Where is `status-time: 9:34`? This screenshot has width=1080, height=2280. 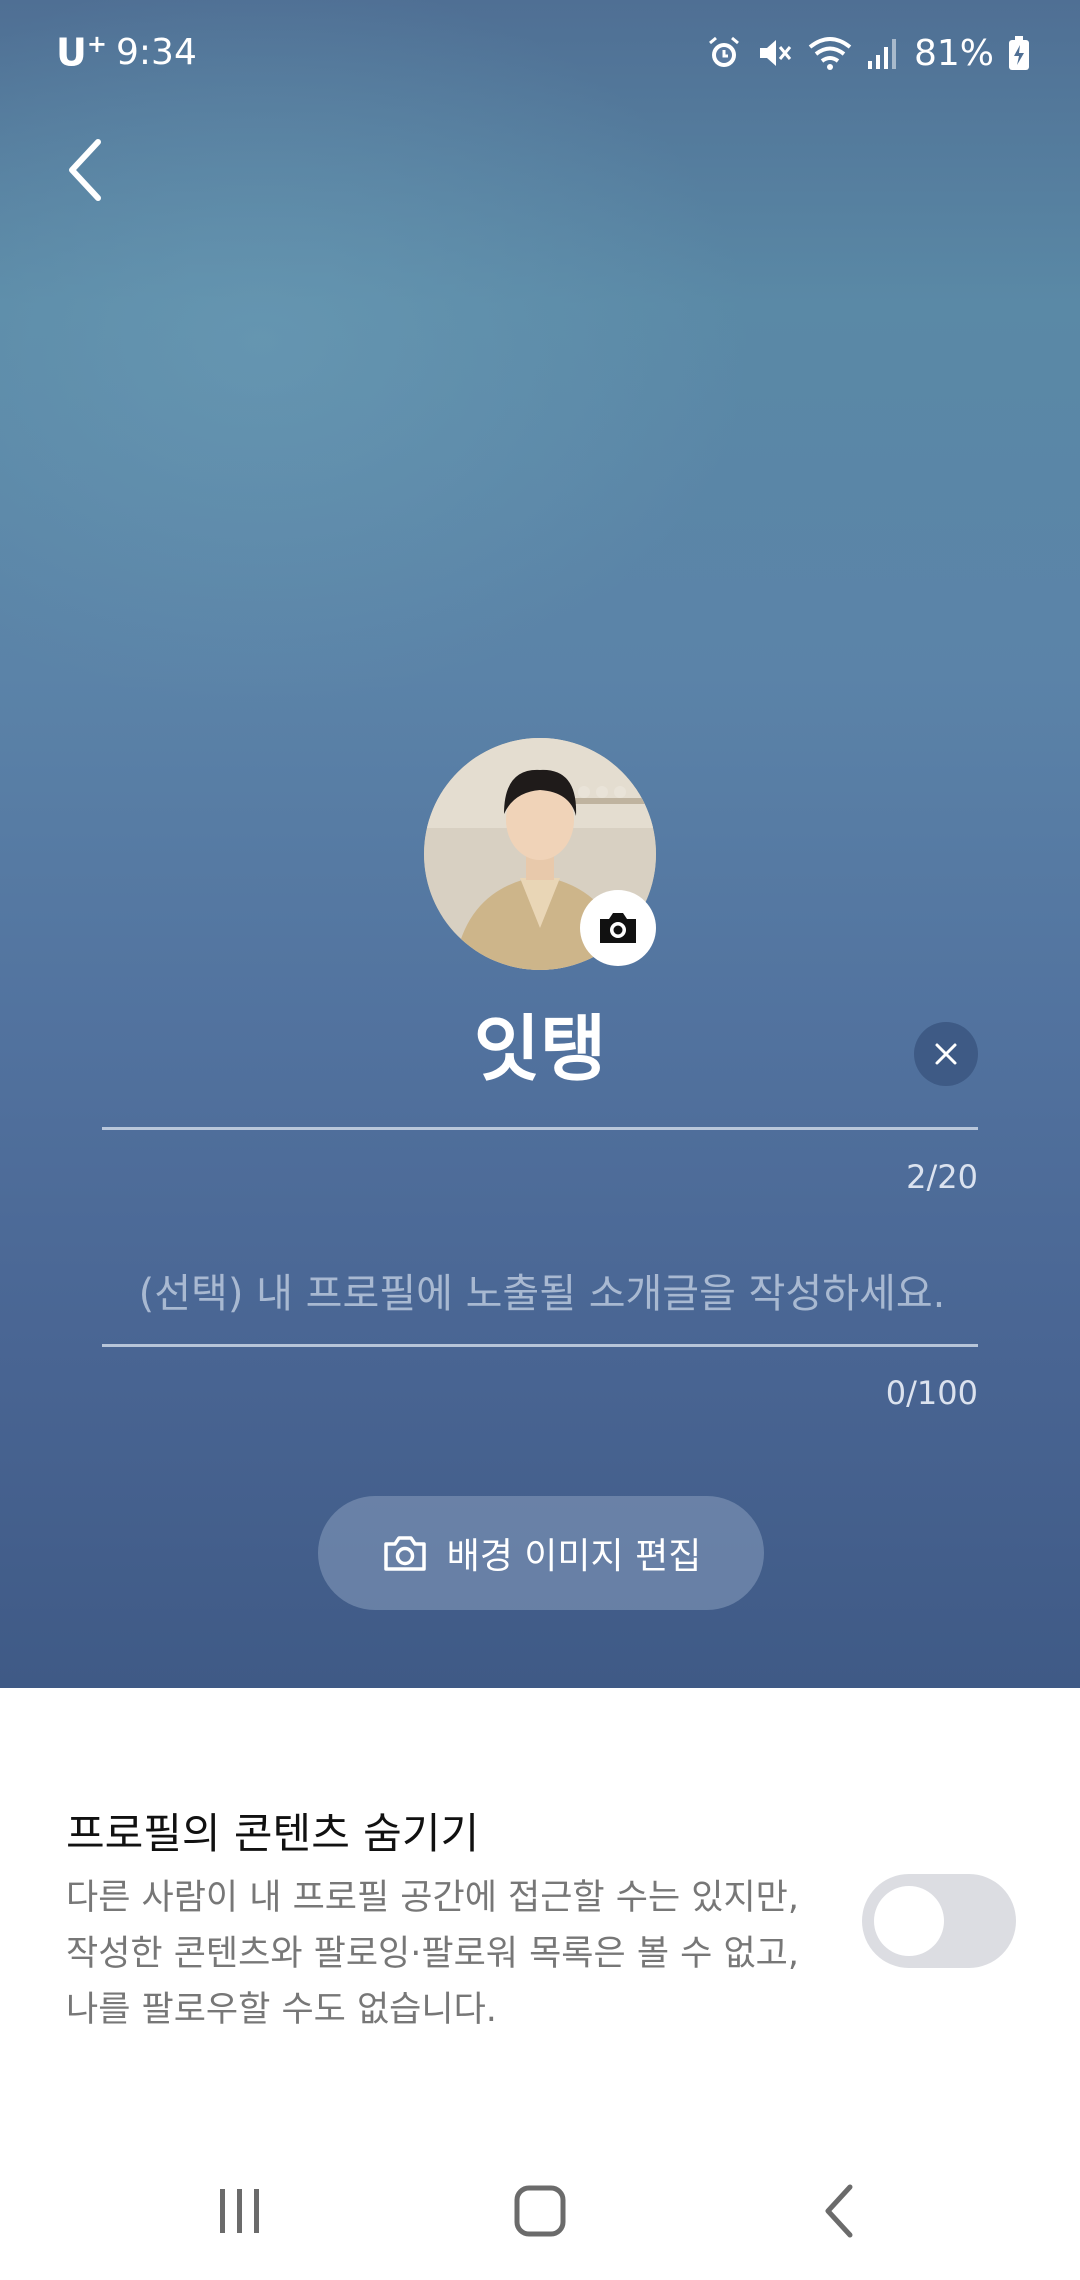 status-time: 9:34 is located at coordinates (156, 52).